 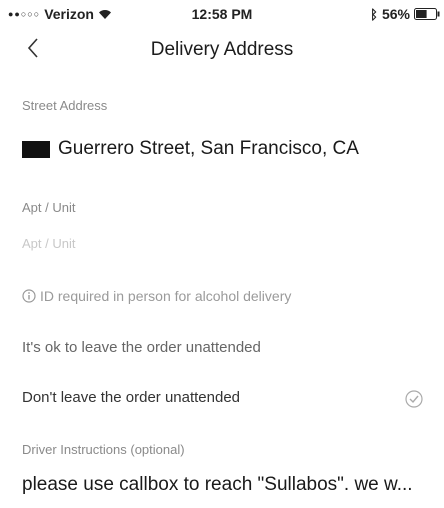 What do you see at coordinates (49, 207) in the screenshot?
I see `apt-unit-label: Apt / Unit` at bounding box center [49, 207].